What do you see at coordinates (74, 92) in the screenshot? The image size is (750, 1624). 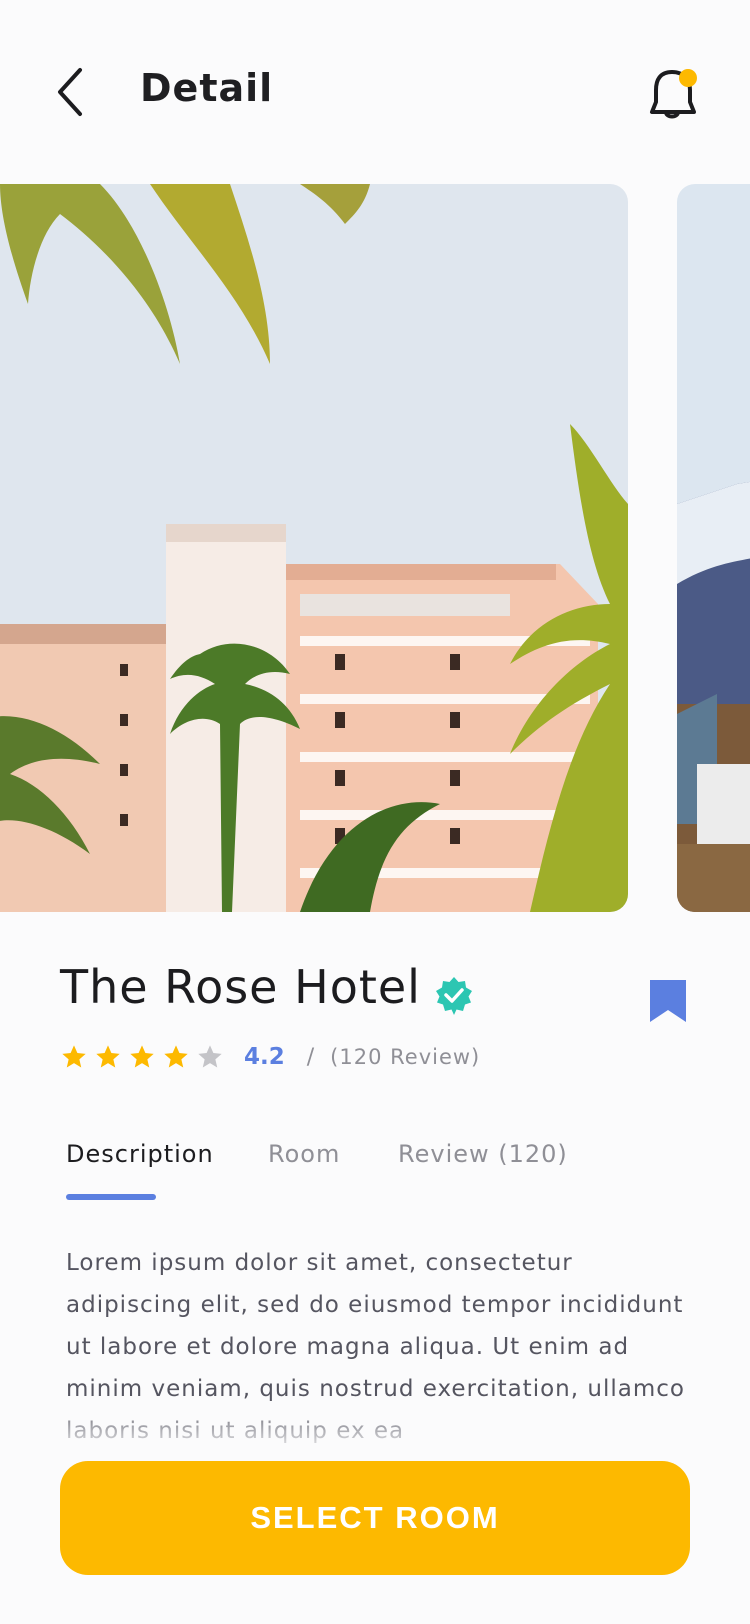 I see `back-arrow-icon` at bounding box center [74, 92].